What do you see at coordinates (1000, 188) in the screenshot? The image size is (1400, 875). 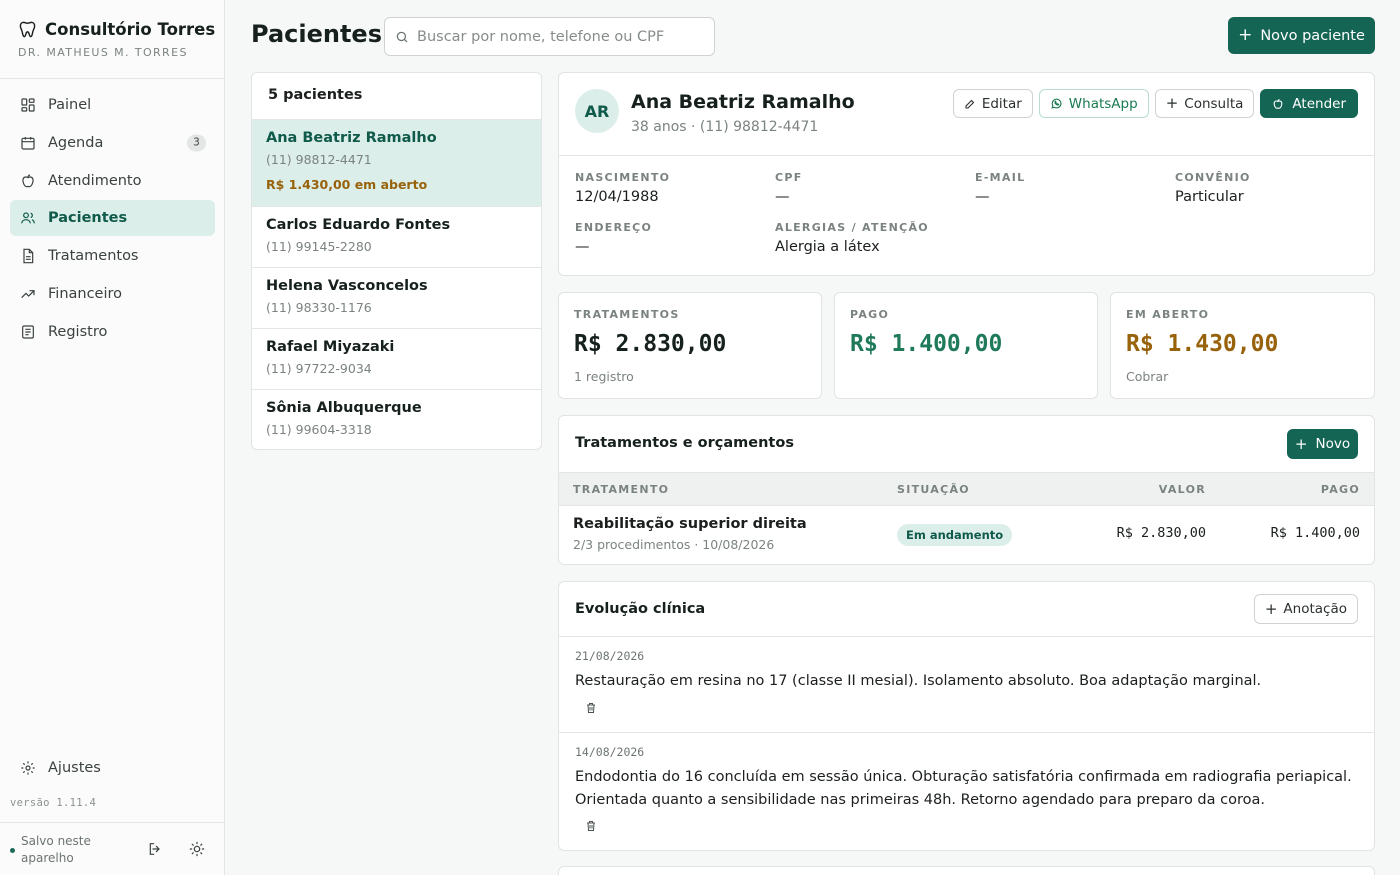 I see `field-email: E-MAIL —` at bounding box center [1000, 188].